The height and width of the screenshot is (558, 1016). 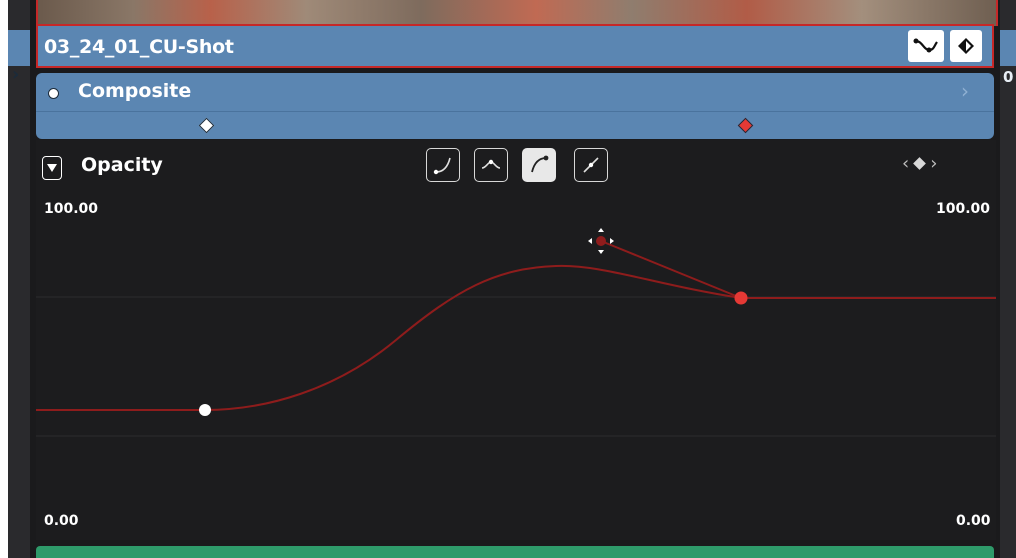 I want to click on composite-label: Composite, so click(x=135, y=91).